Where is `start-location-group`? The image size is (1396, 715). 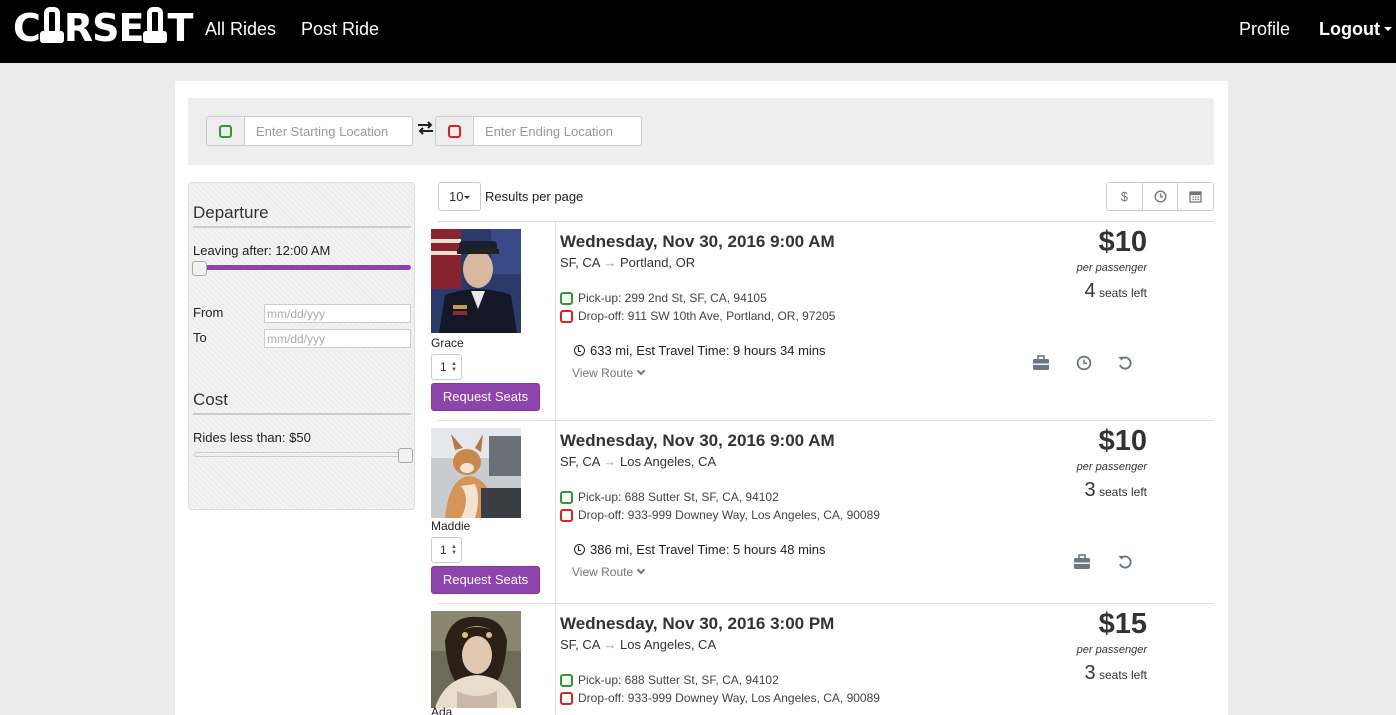 start-location-group is located at coordinates (309, 131).